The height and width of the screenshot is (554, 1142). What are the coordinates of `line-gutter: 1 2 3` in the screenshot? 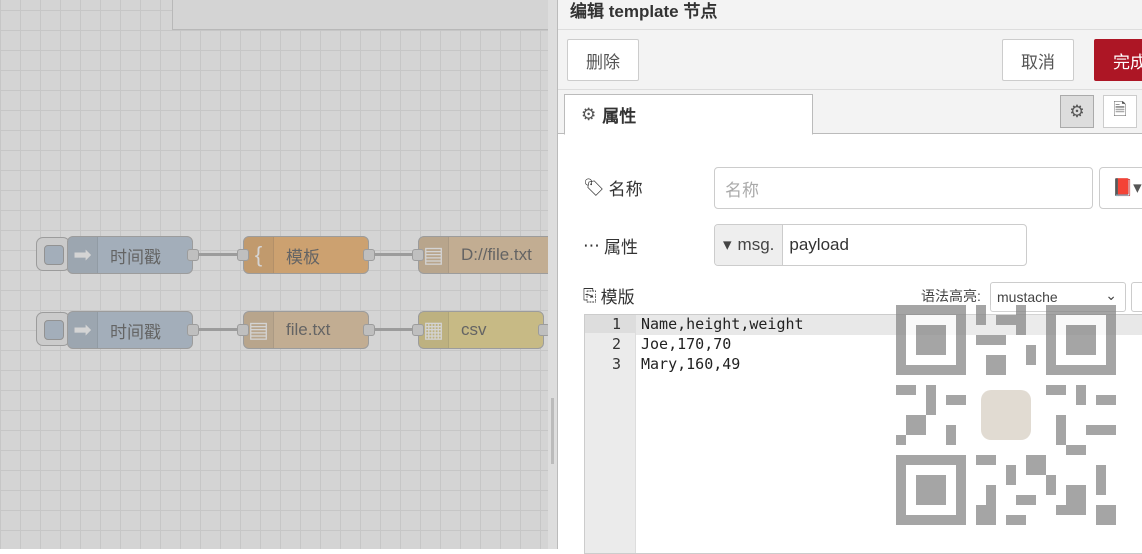 It's located at (610, 434).